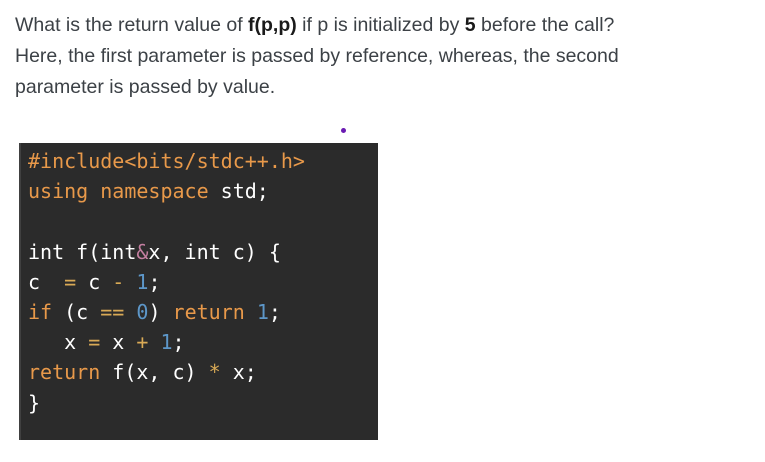 The width and height of the screenshot is (765, 462). What do you see at coordinates (58, 191) in the screenshot?
I see `keyword-using: using` at bounding box center [58, 191].